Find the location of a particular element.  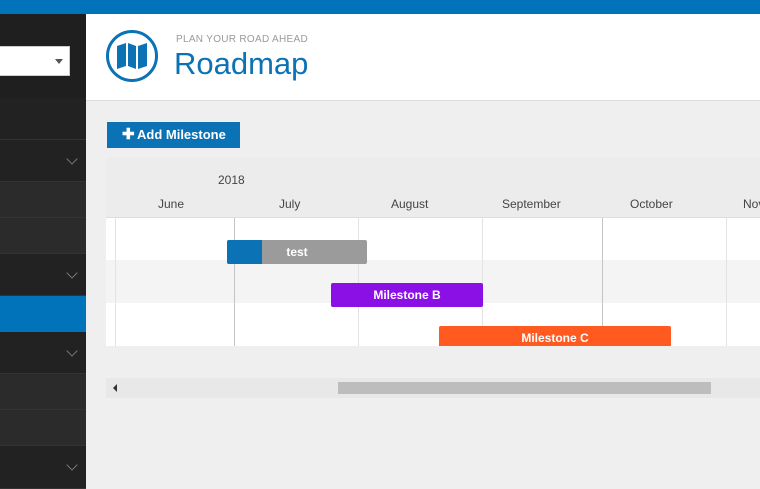

milestone-label: test is located at coordinates (297, 252).